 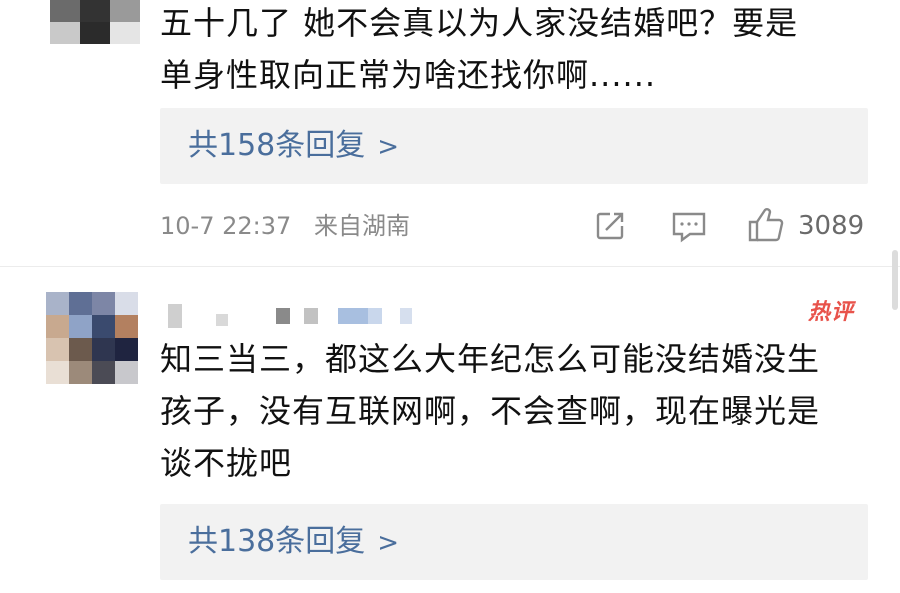 I want to click on replies-count-label: 共138条回复, so click(x=277, y=541).